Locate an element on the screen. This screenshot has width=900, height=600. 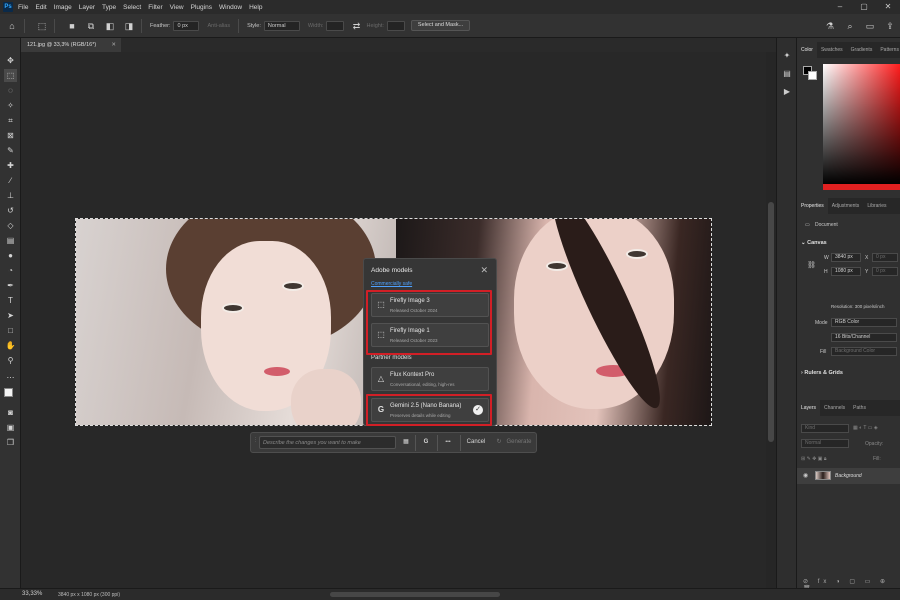
type-tool-icon: T is located at coordinates (10, 300).